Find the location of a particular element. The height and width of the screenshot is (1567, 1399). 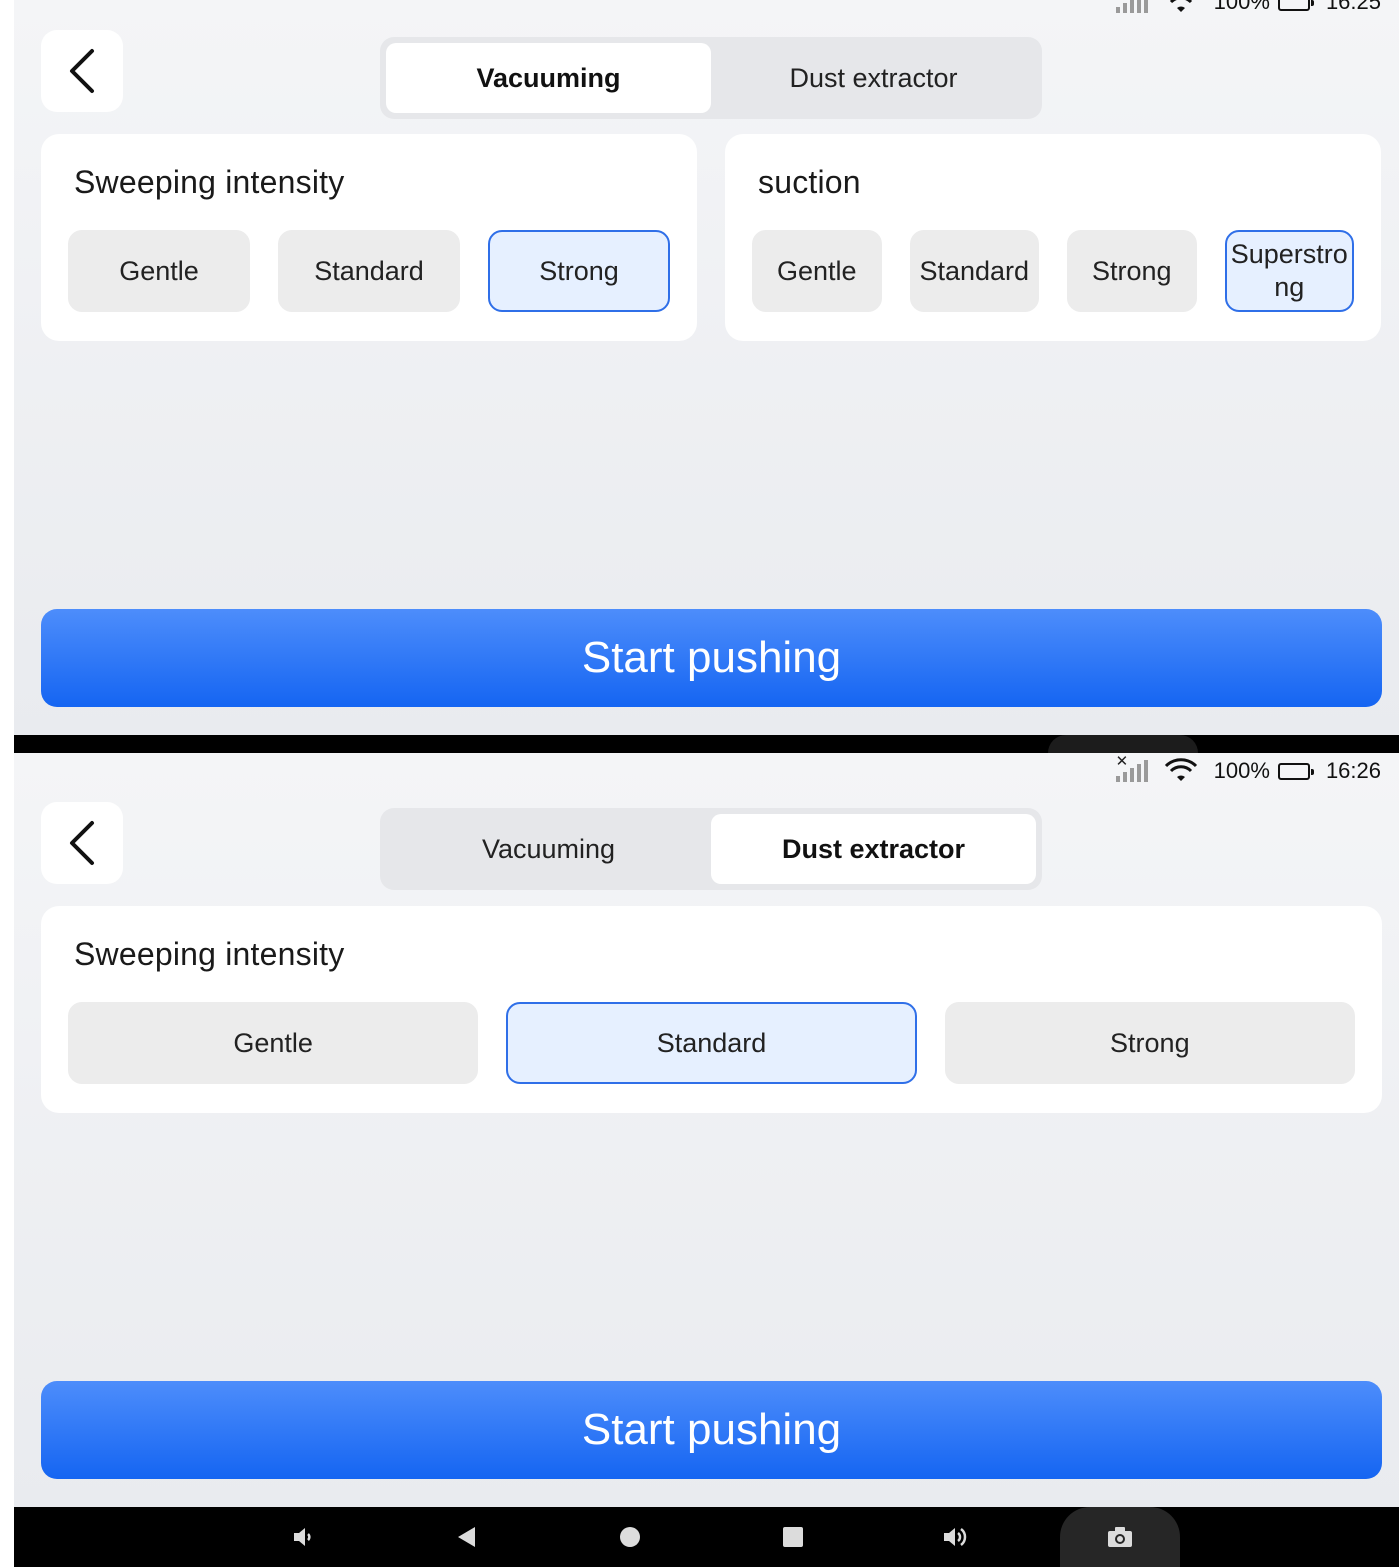

suction-options: Gentle Standard Strong Superstro ng is located at coordinates (1053, 271).